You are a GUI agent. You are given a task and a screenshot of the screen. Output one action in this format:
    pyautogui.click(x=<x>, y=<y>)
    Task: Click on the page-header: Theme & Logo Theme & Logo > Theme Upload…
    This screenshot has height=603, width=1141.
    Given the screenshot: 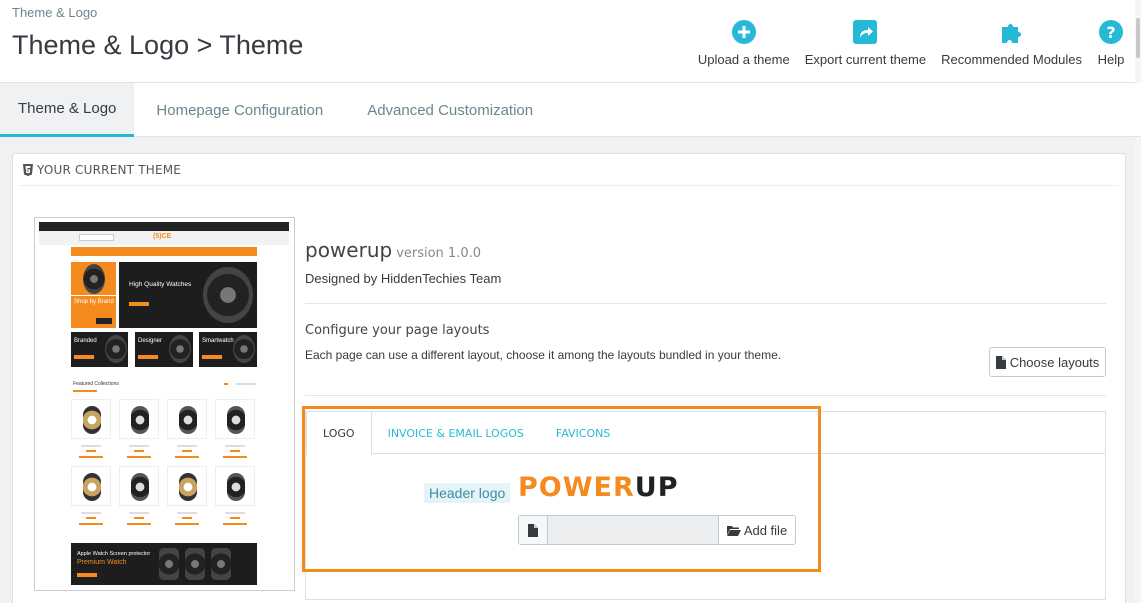 What is the action you would take?
    pyautogui.click(x=570, y=41)
    